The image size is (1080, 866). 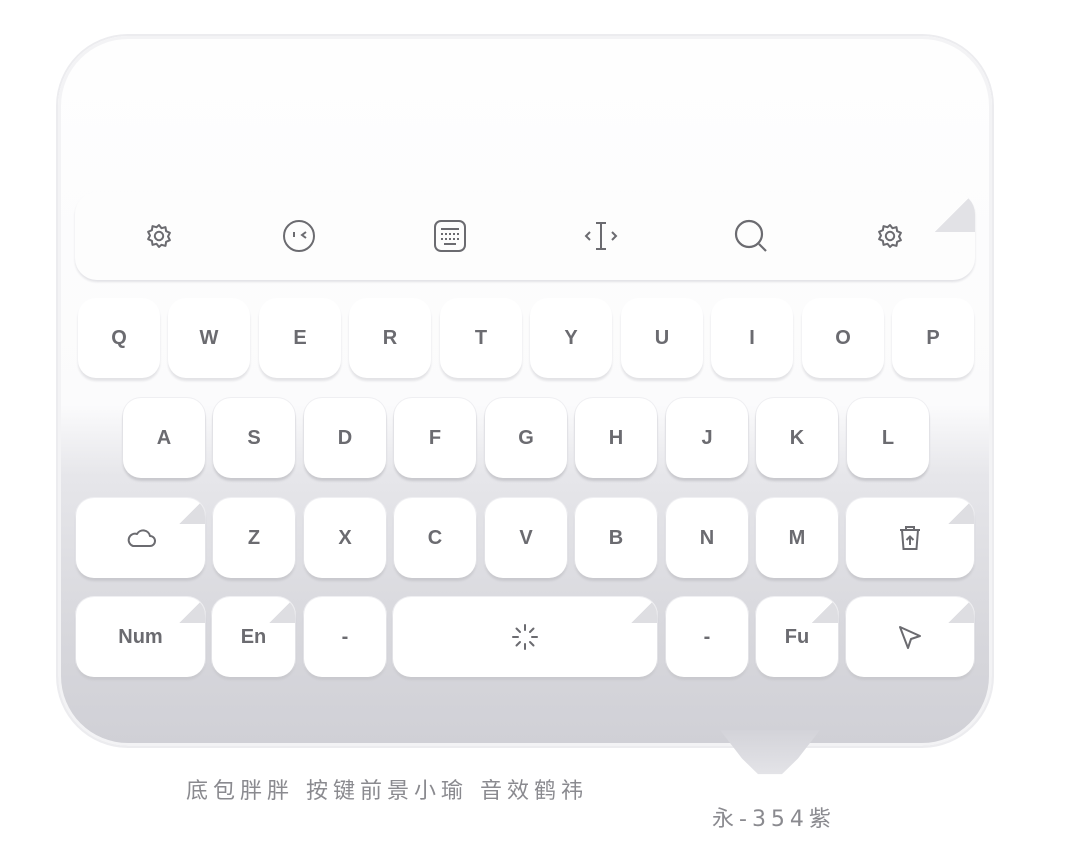 I want to click on key-s: S, so click(x=254, y=438).